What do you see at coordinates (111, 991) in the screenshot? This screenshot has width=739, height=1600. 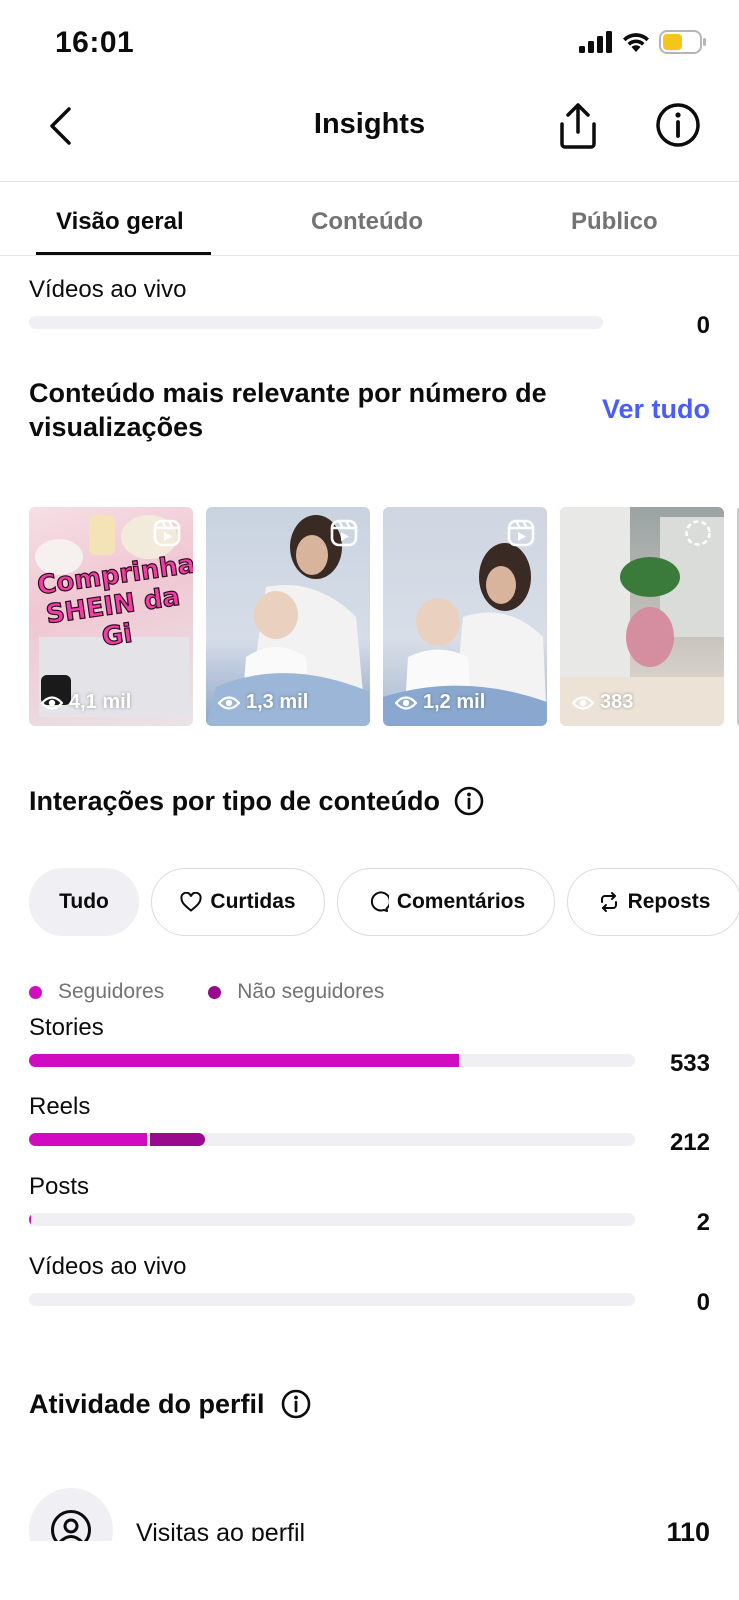 I see `legend-label: Seguidores` at bounding box center [111, 991].